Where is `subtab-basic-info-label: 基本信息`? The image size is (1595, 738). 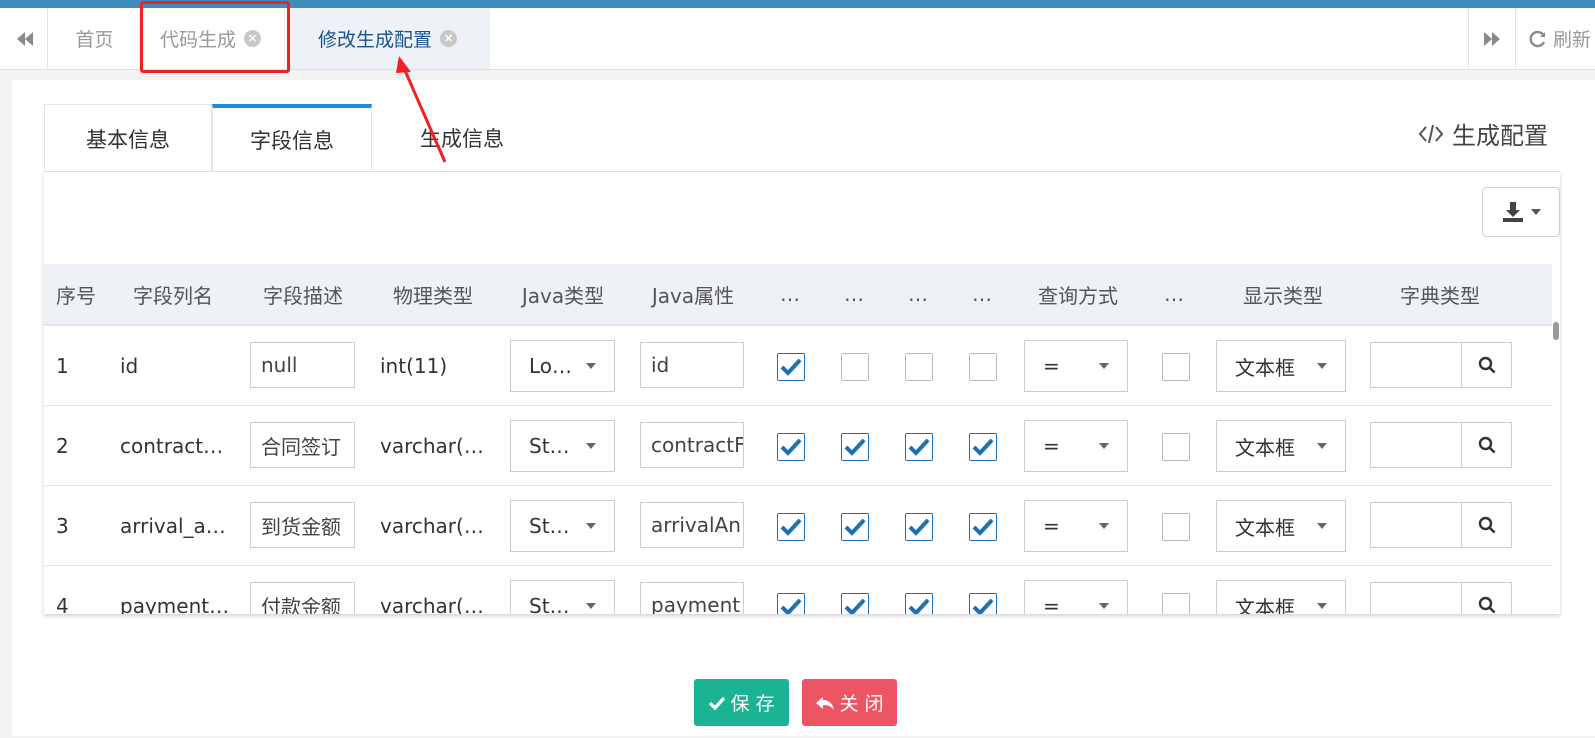 subtab-basic-info-label: 基本信息 is located at coordinates (128, 139).